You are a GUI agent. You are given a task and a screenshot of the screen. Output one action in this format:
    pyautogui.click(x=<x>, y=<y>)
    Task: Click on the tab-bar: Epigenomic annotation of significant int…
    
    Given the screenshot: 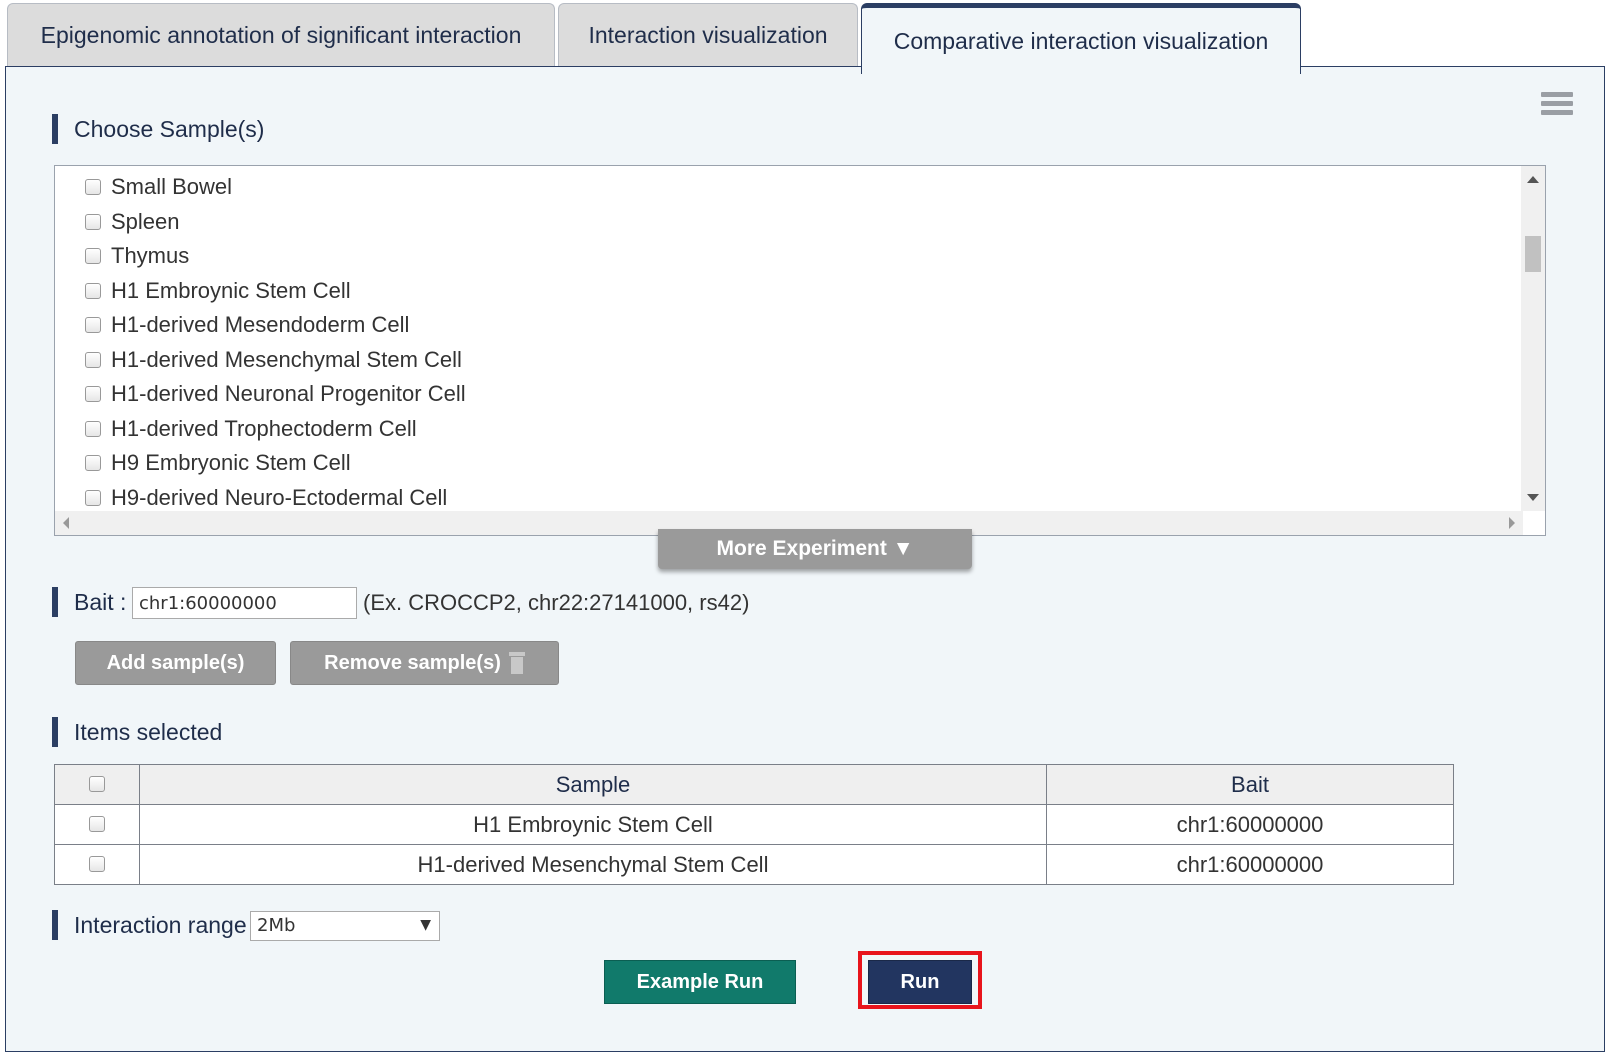 What is the action you would take?
    pyautogui.click(x=805, y=38)
    